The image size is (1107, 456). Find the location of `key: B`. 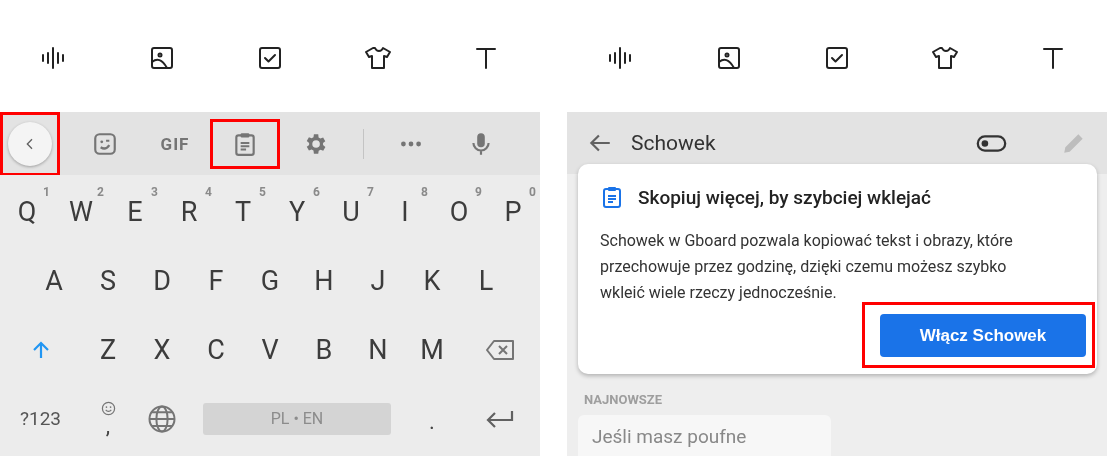

key: B is located at coordinates (324, 349).